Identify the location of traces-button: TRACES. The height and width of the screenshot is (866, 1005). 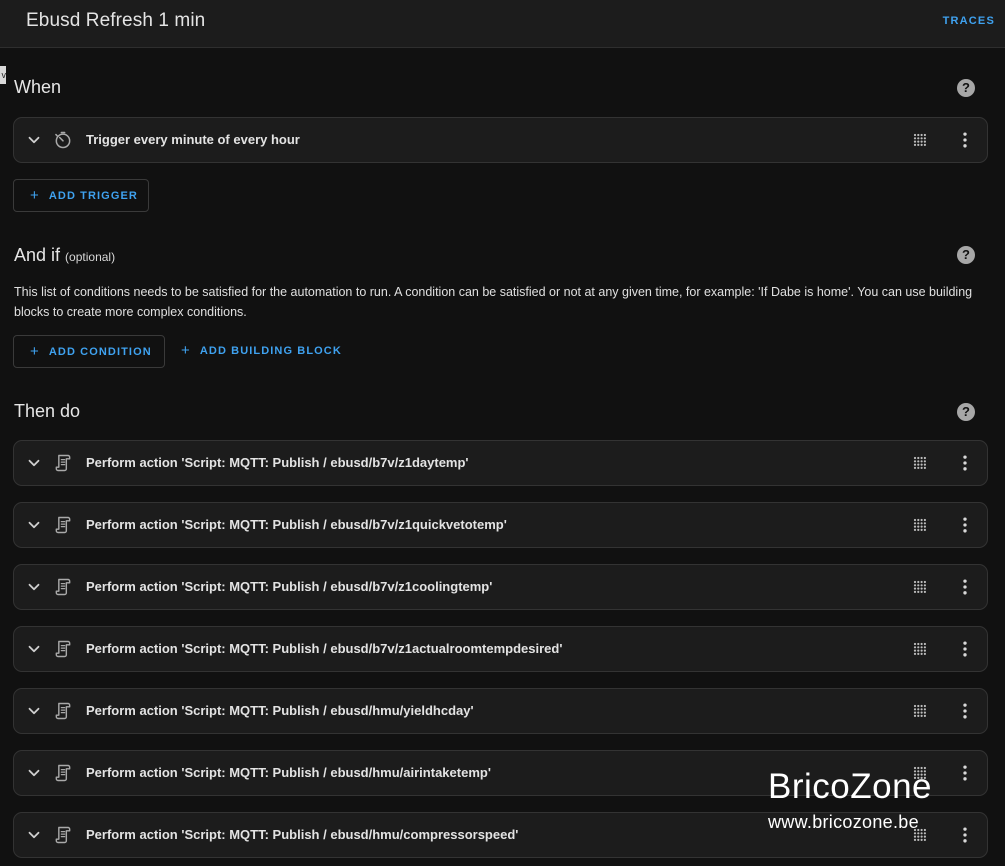
(969, 21).